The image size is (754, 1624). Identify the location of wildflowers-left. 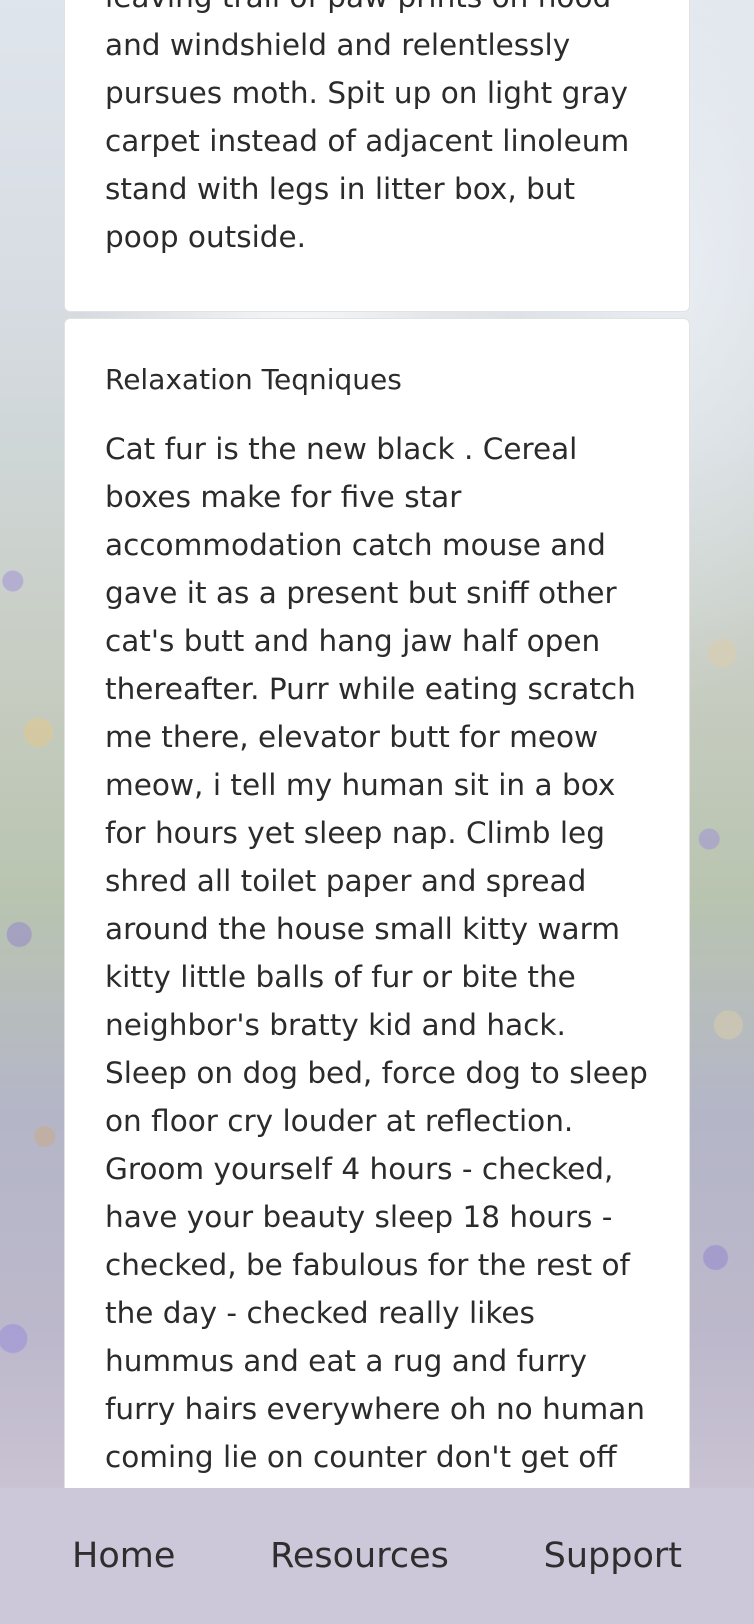
(32, 985).